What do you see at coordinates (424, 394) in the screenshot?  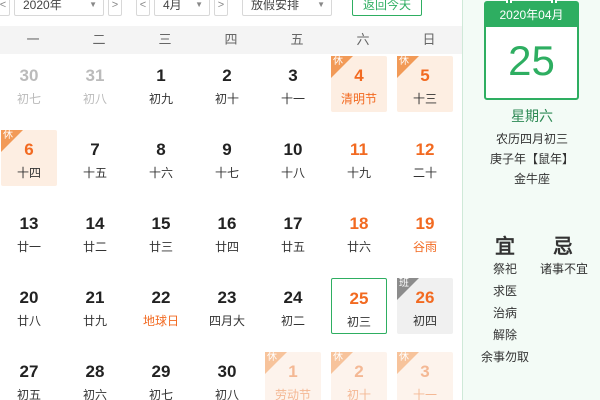 I see `lunar-label: 十一` at bounding box center [424, 394].